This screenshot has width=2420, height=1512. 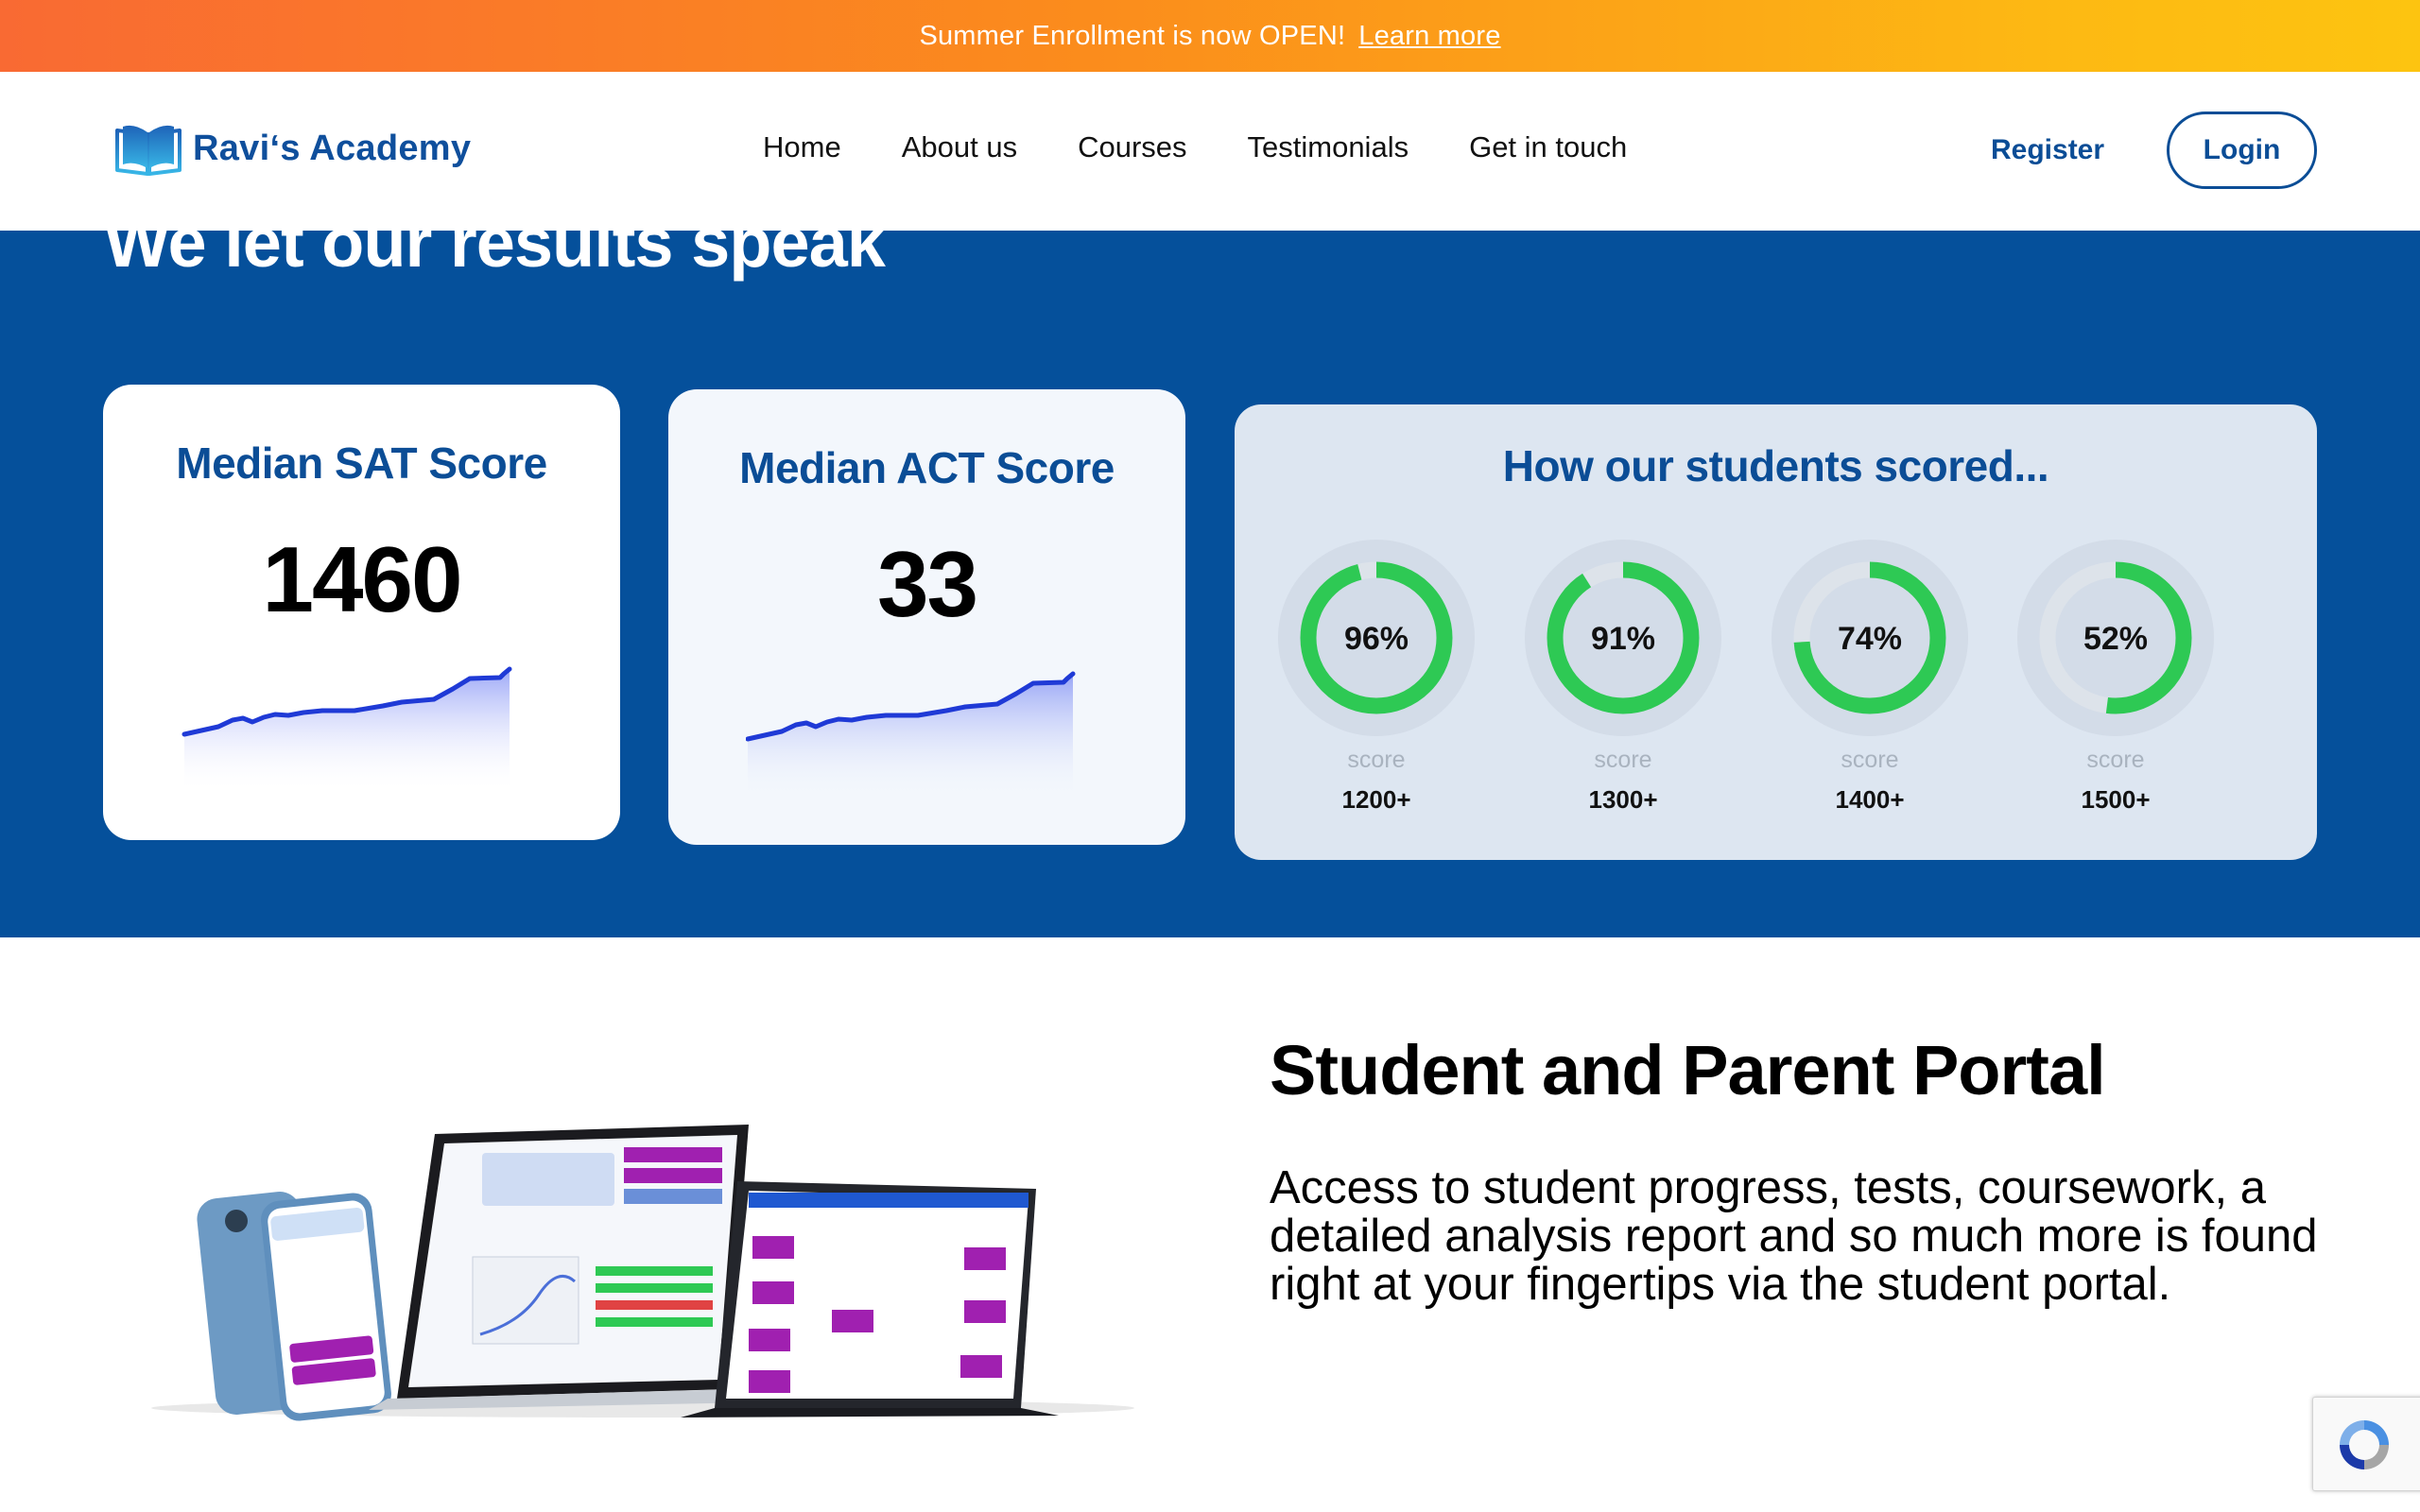 What do you see at coordinates (362, 579) in the screenshot?
I see `sat-median-value: 1460` at bounding box center [362, 579].